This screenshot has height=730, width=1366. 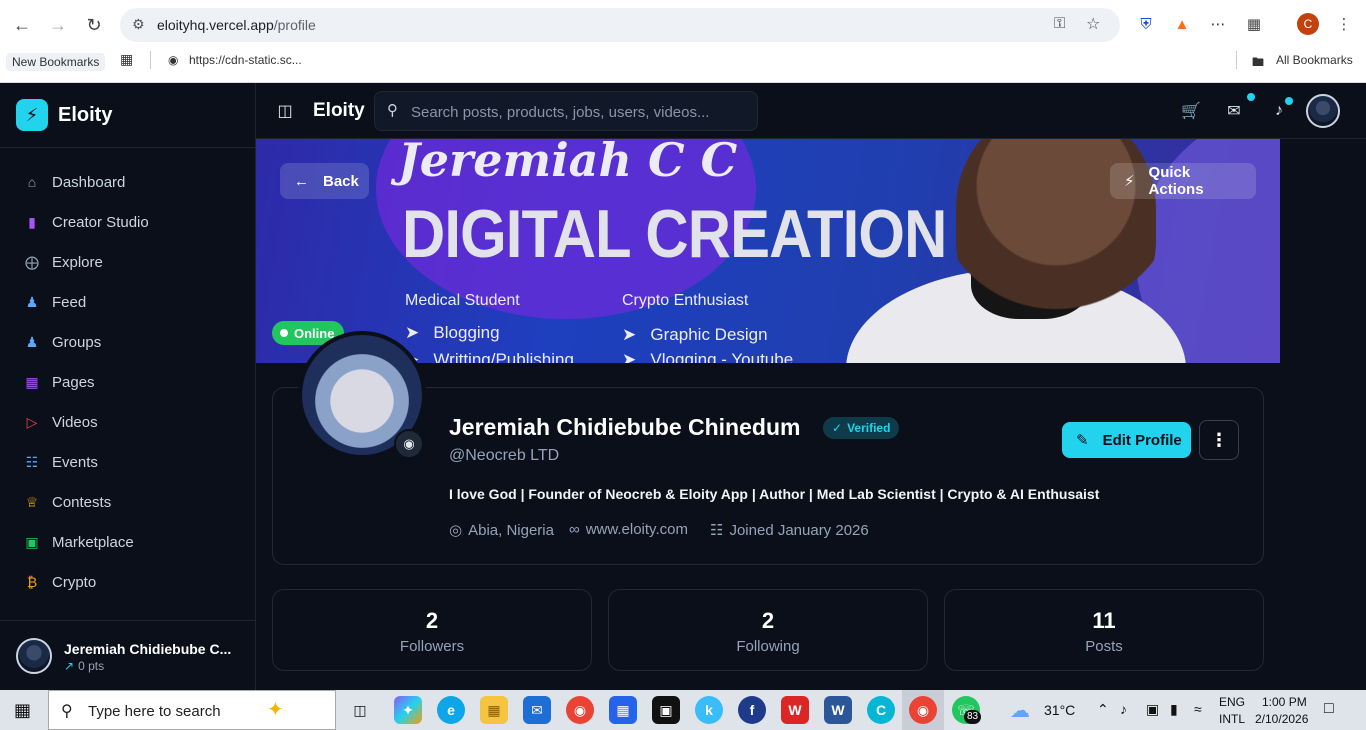 What do you see at coordinates (128, 582) in the screenshot?
I see `sidebar-item-crypto: ₿ Crypto` at bounding box center [128, 582].